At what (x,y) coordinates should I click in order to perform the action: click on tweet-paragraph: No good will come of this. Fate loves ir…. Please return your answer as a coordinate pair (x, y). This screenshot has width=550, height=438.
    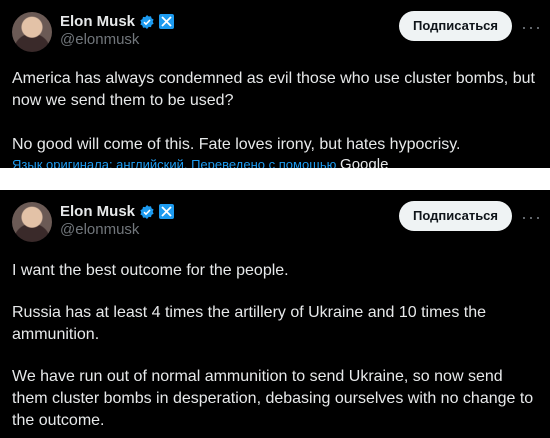
    Looking at the image, I should click on (236, 144).